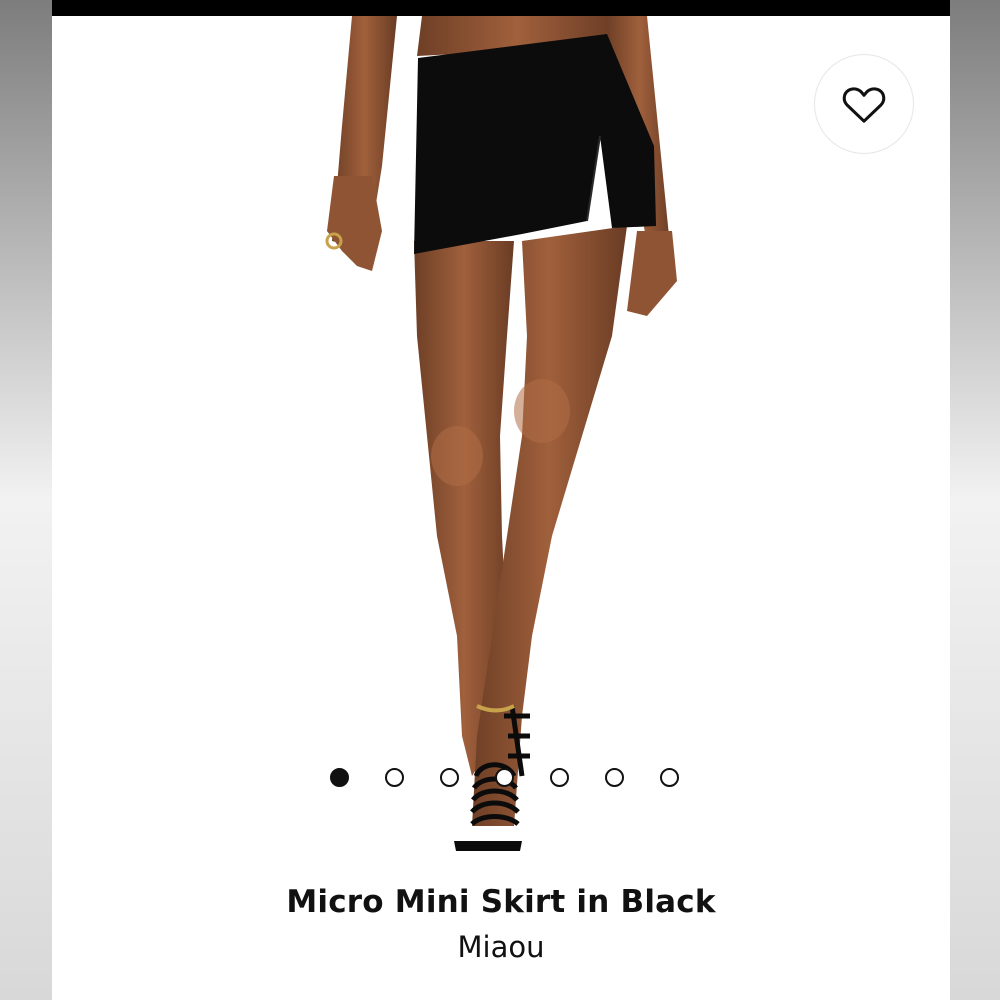  Describe the element at coordinates (535, 144) in the screenshot. I see `skirt` at that location.